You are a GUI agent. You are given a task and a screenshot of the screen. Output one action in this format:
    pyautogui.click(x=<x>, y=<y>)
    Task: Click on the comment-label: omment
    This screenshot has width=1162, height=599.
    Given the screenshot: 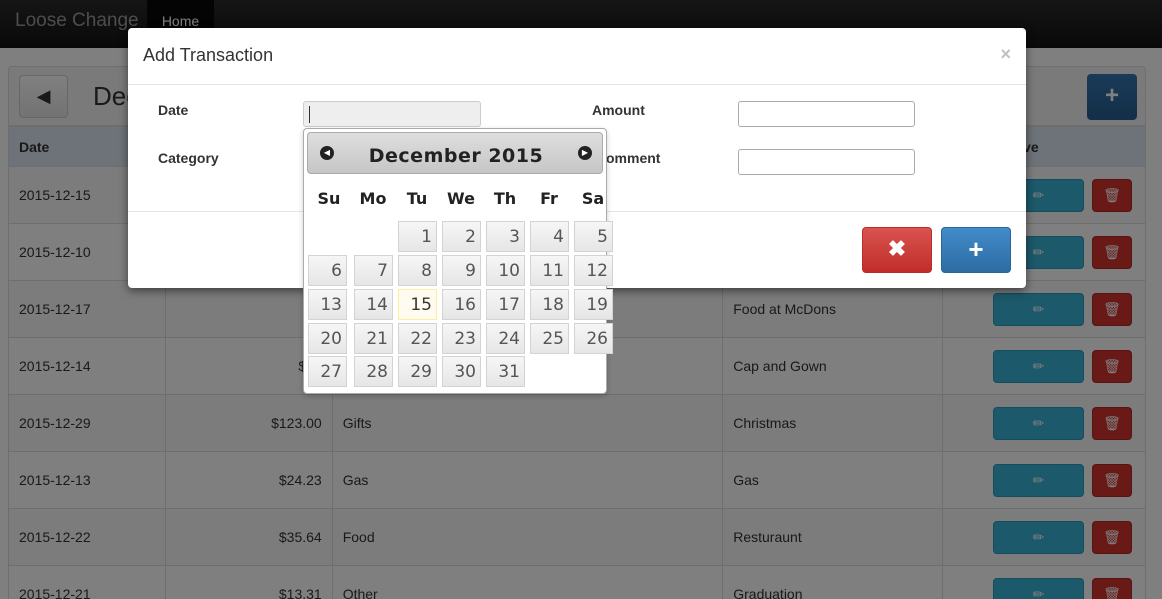 What is the action you would take?
    pyautogui.click(x=633, y=158)
    